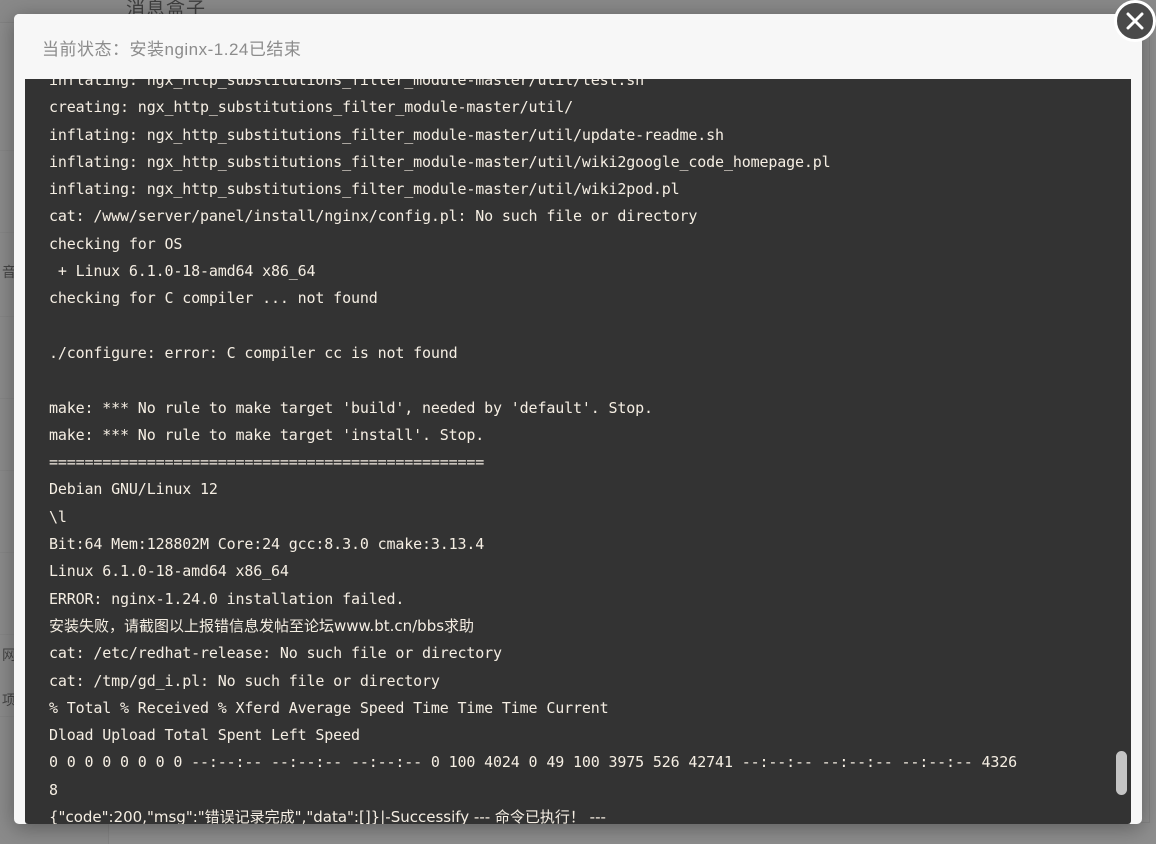 This screenshot has height=844, width=1156. What do you see at coordinates (53, 789) in the screenshot?
I see `terminal-line: 8` at bounding box center [53, 789].